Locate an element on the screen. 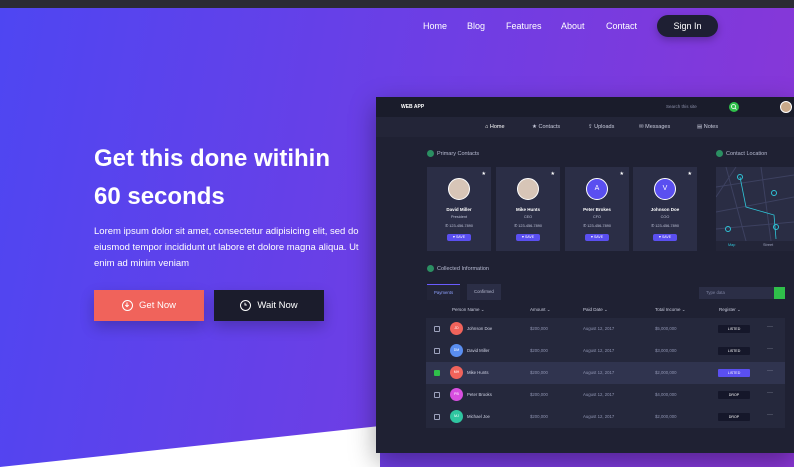 This screenshot has width=794, height=467. nav-contact: Contact is located at coordinates (621, 26).